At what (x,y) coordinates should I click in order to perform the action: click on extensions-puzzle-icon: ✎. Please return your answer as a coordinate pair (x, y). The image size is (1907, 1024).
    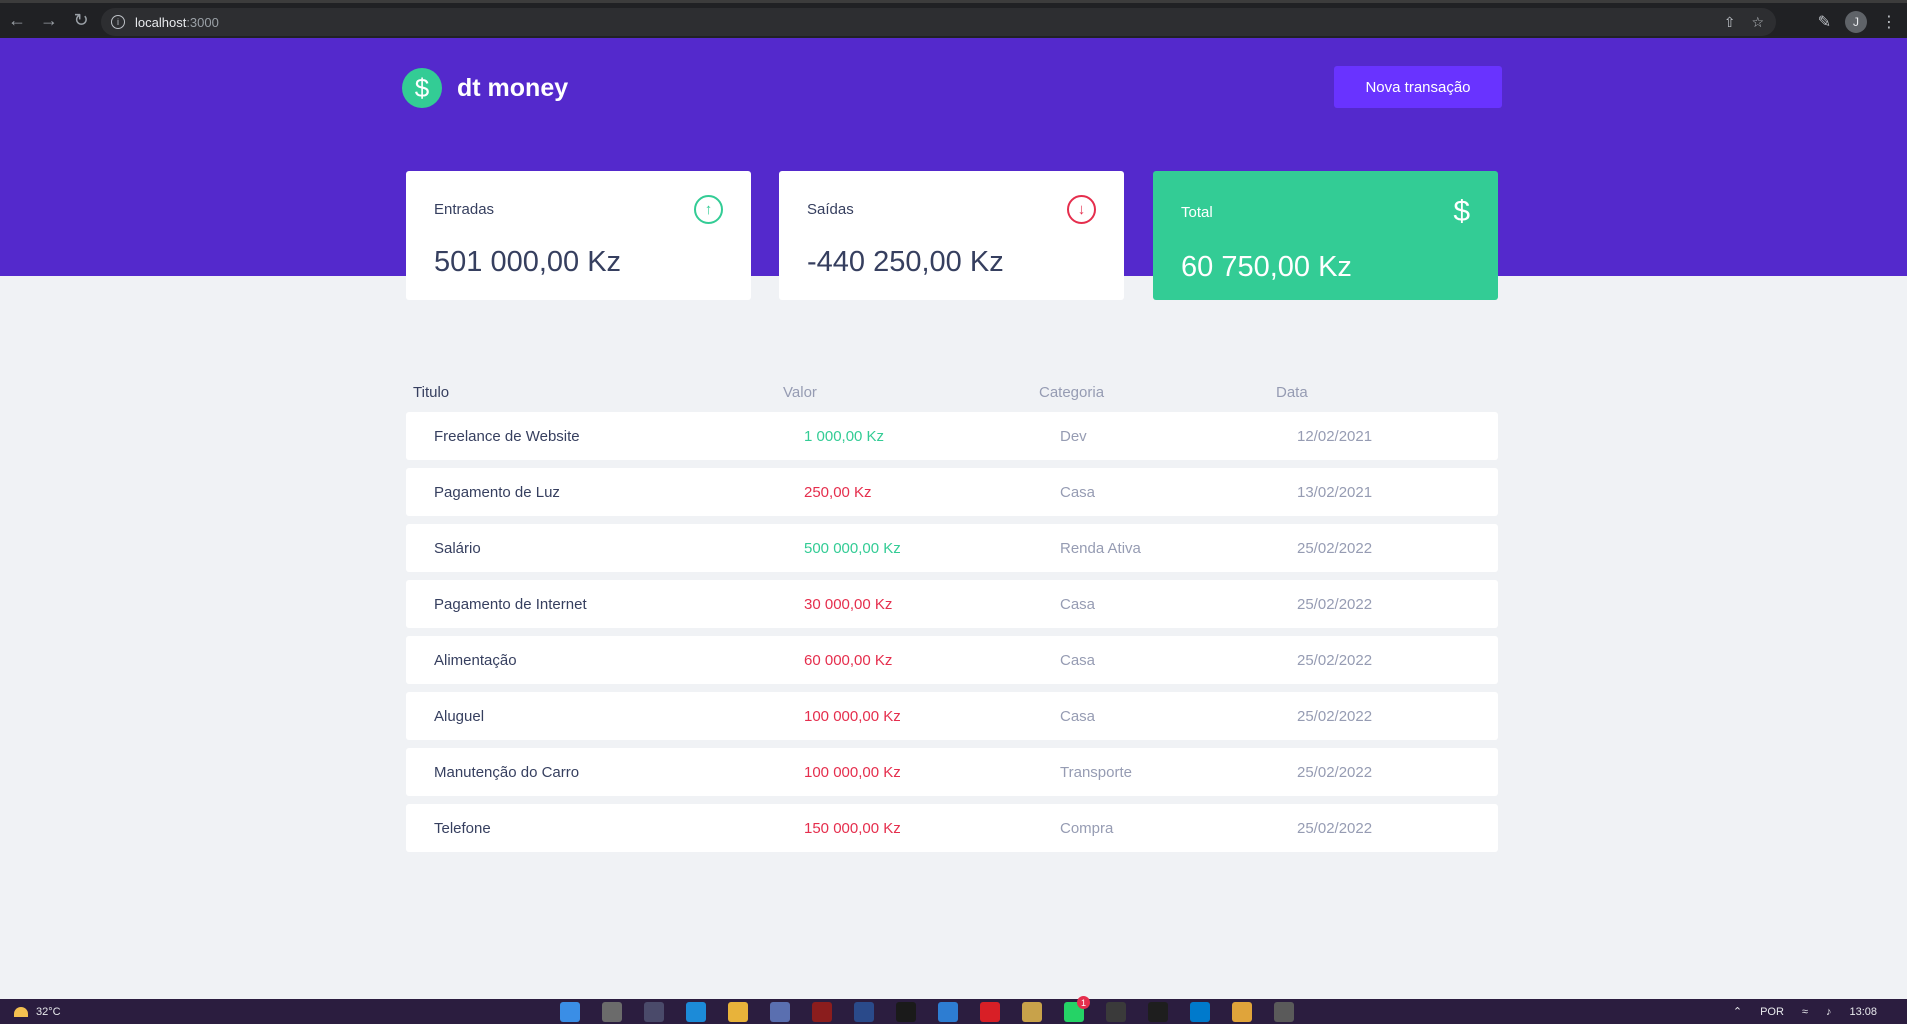
    Looking at the image, I should click on (1824, 22).